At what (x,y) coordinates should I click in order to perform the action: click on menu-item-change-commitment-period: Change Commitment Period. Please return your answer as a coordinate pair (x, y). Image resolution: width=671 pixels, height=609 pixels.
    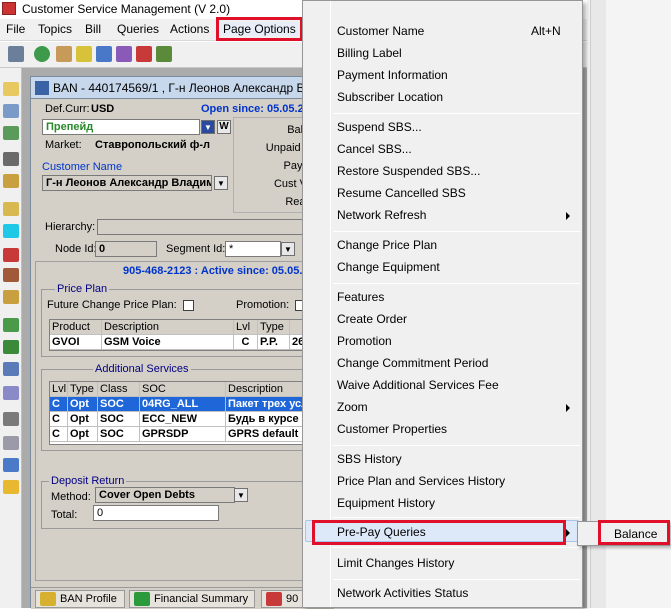
    Looking at the image, I should click on (412, 363).